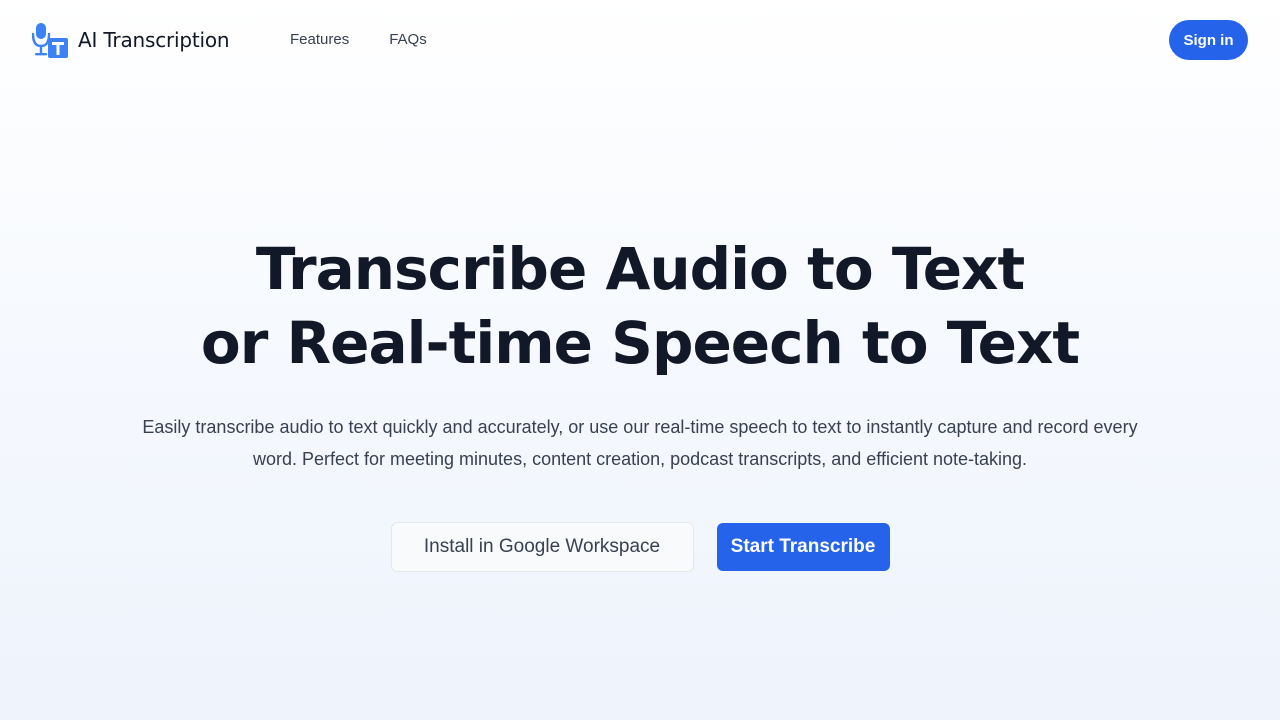 This screenshot has width=1280, height=720. I want to click on main-nav: Features FAQs, so click(358, 39).